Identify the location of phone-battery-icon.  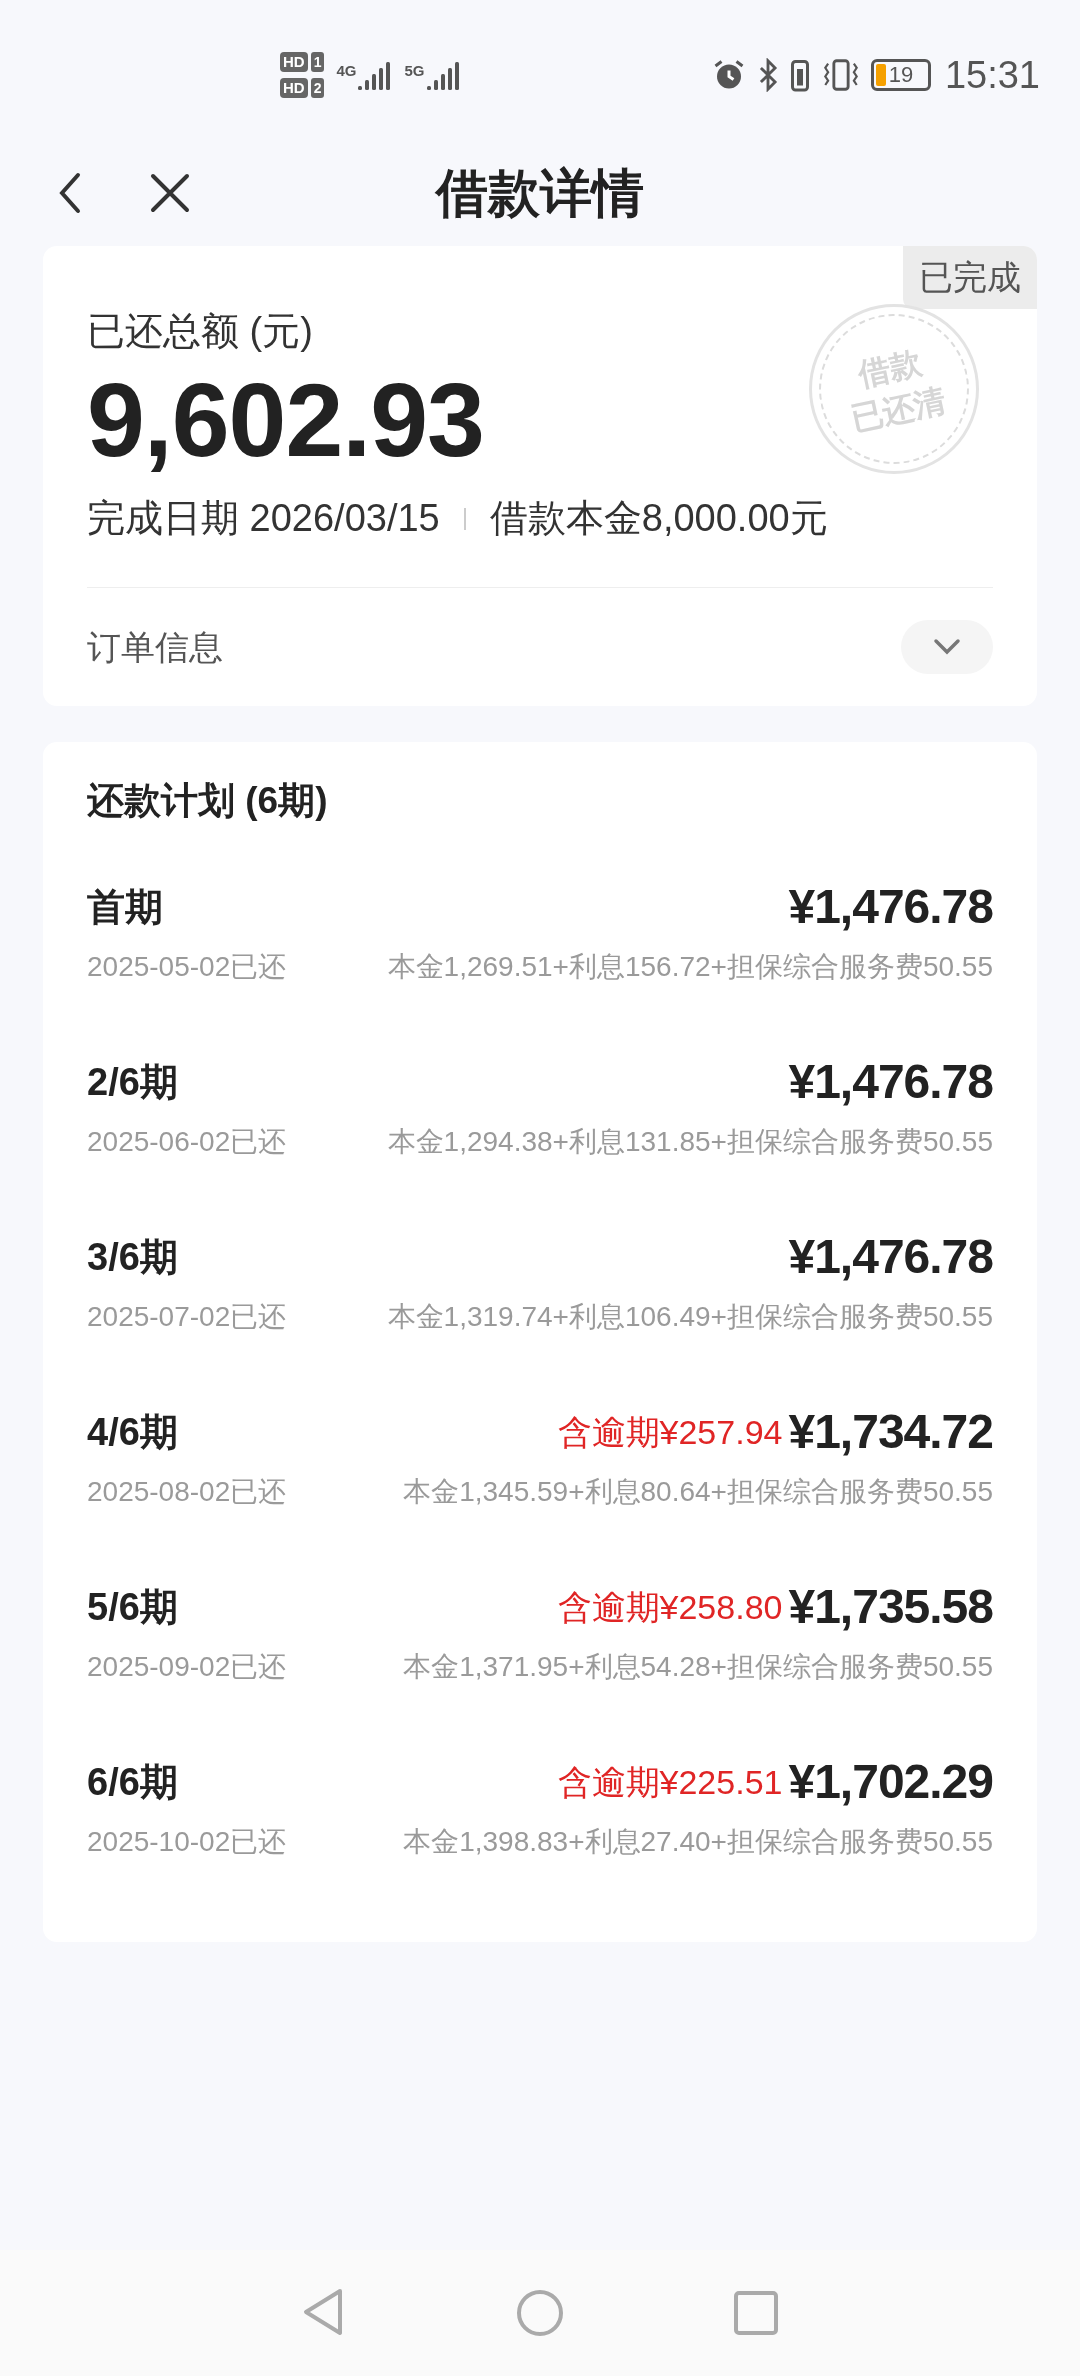
(799, 75).